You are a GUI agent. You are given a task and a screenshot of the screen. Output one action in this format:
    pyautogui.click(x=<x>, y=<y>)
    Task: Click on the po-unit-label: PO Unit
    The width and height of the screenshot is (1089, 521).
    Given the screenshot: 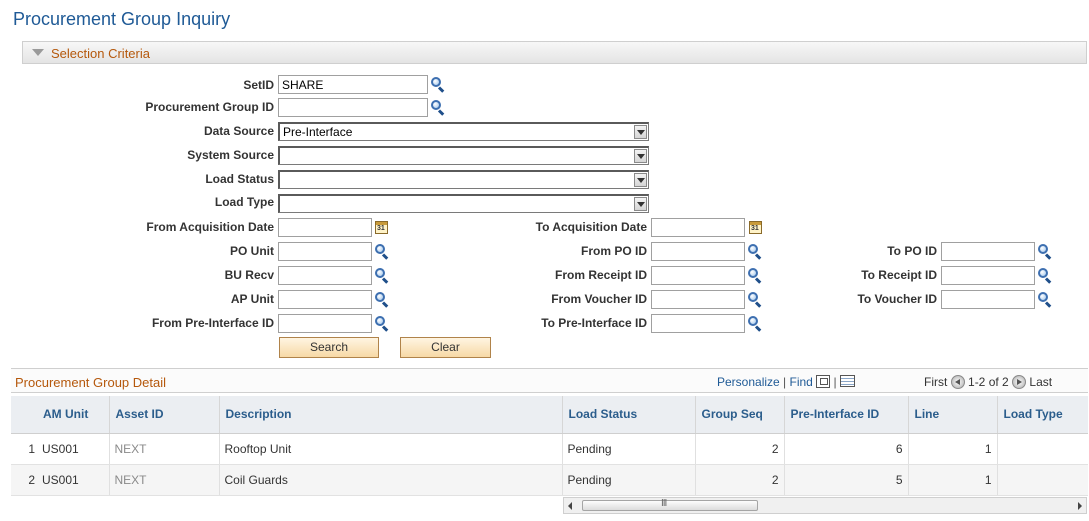 What is the action you would take?
    pyautogui.click(x=252, y=251)
    